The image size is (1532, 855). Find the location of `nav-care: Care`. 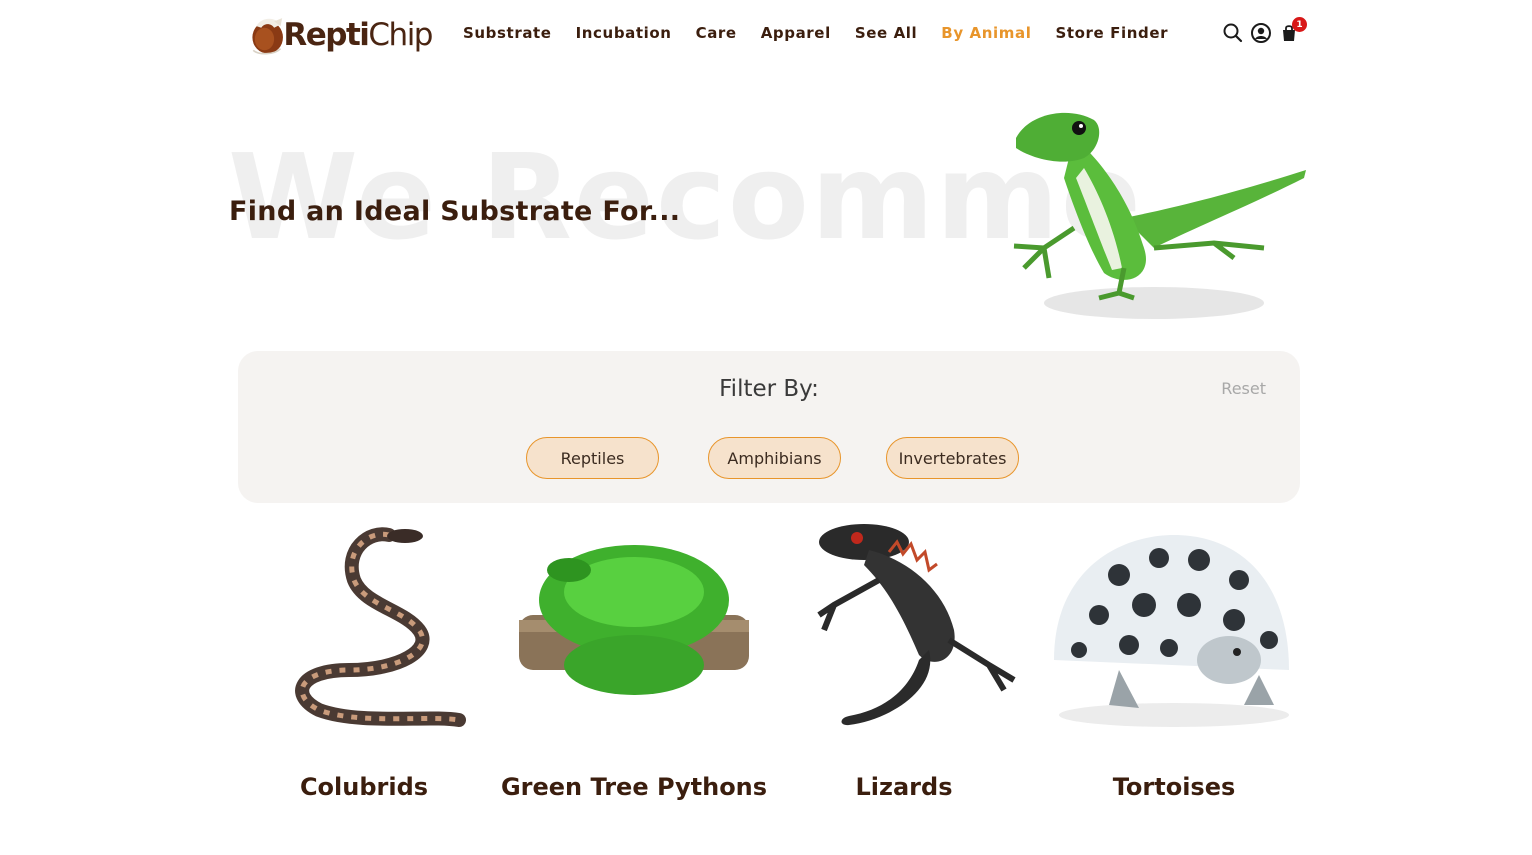

nav-care: Care is located at coordinates (716, 33).